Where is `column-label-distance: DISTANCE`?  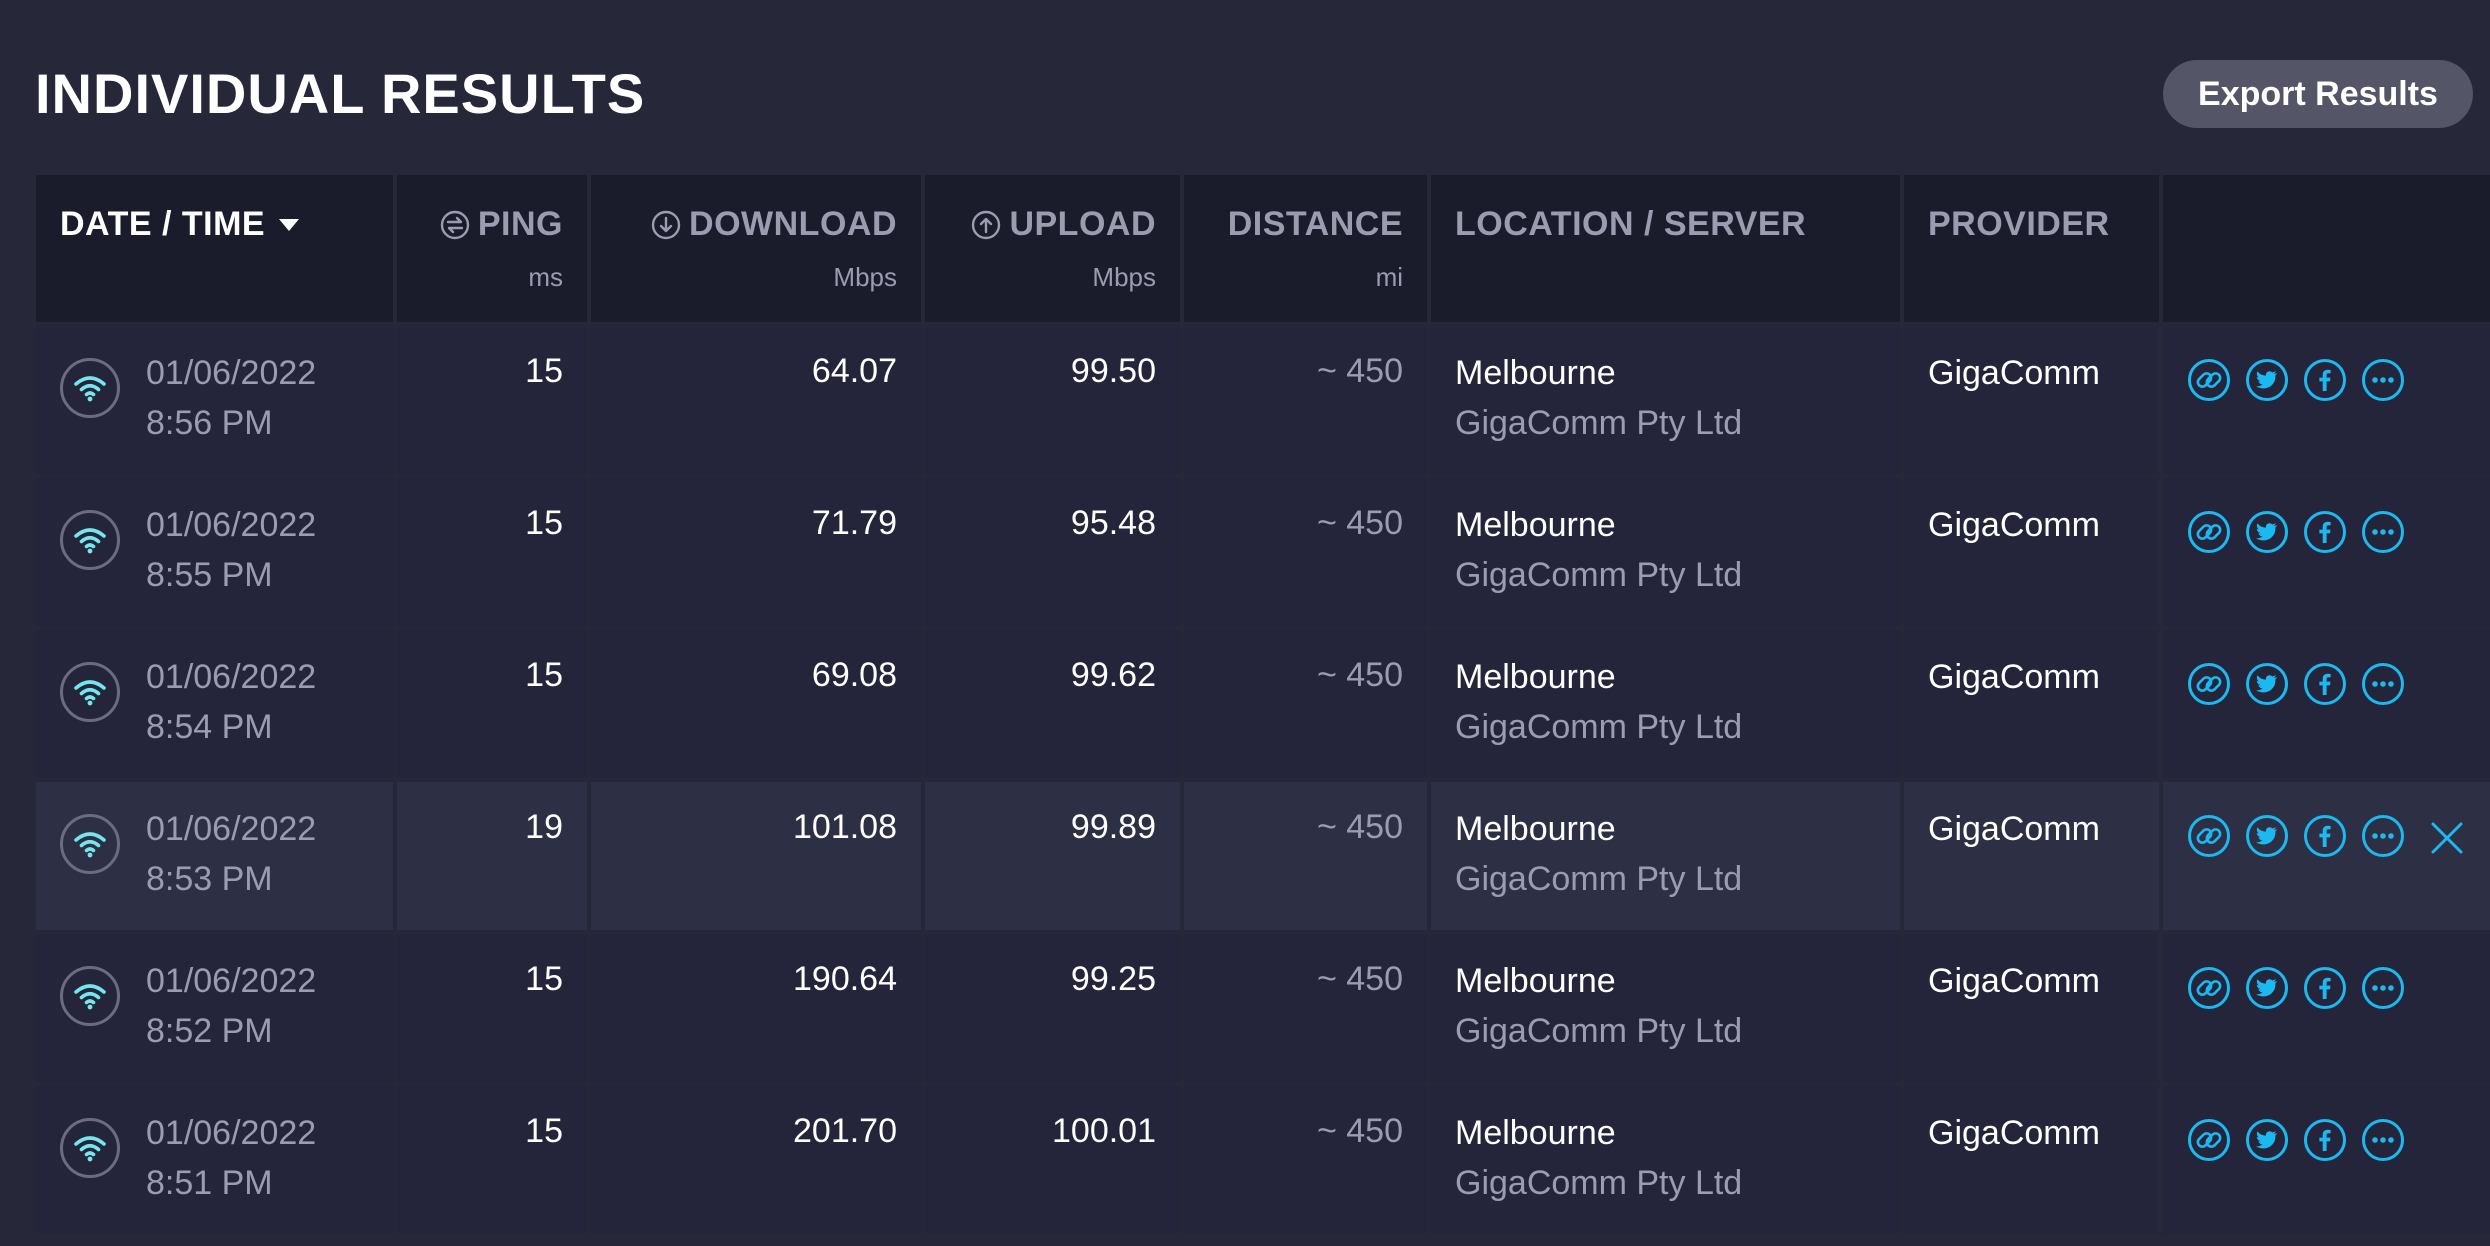 column-label-distance: DISTANCE is located at coordinates (1315, 224).